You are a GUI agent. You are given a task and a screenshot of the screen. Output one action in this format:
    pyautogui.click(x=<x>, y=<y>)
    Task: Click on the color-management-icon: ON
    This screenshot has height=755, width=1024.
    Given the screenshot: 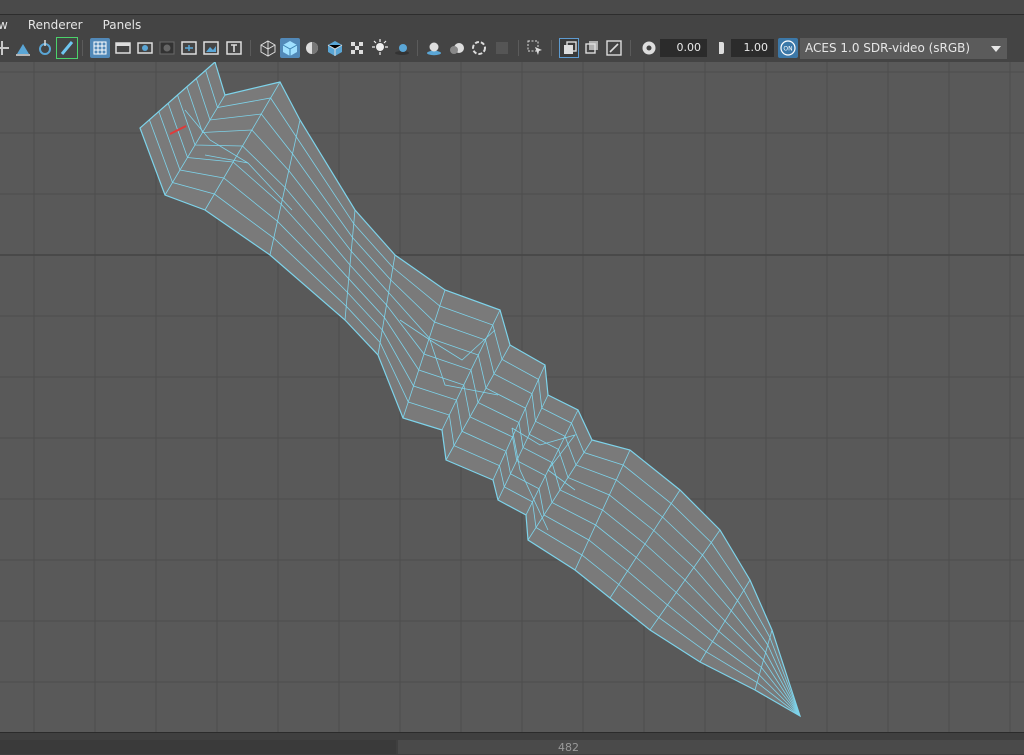 What is the action you would take?
    pyautogui.click(x=788, y=48)
    